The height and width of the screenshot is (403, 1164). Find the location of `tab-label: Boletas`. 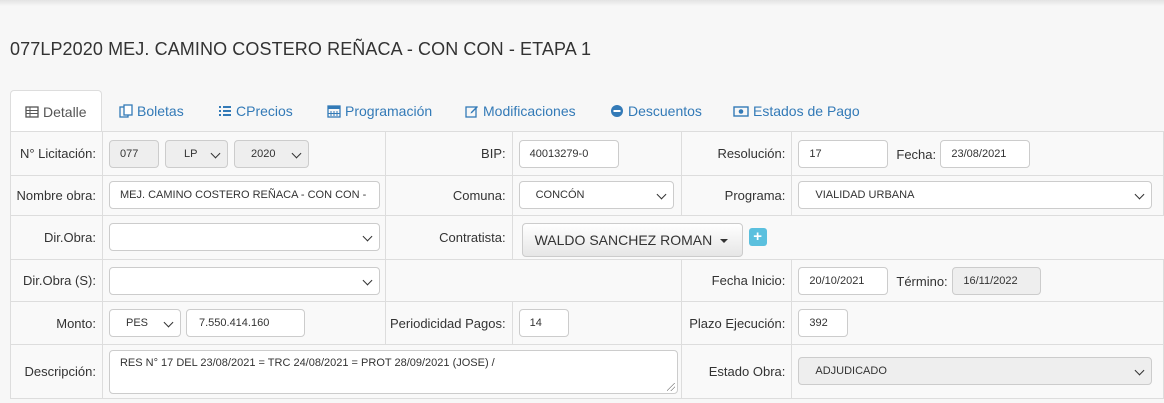

tab-label: Boletas is located at coordinates (160, 111).